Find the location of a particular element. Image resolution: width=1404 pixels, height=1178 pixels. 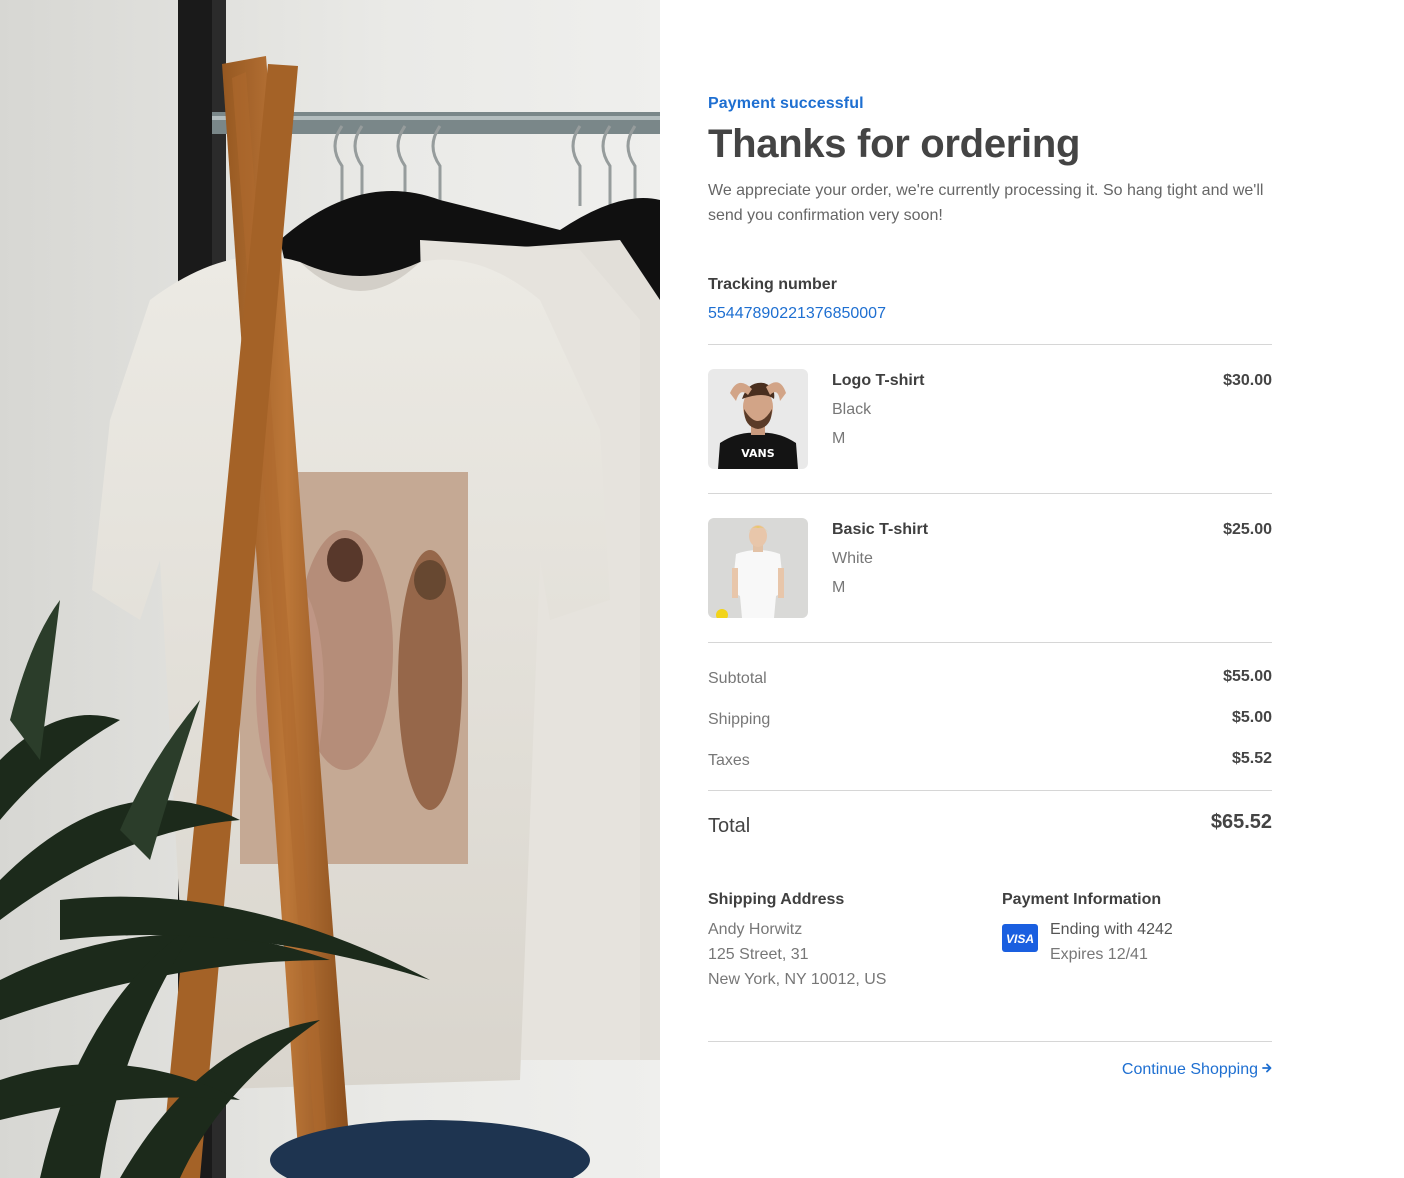

payment-status: Payment successful is located at coordinates (786, 103).